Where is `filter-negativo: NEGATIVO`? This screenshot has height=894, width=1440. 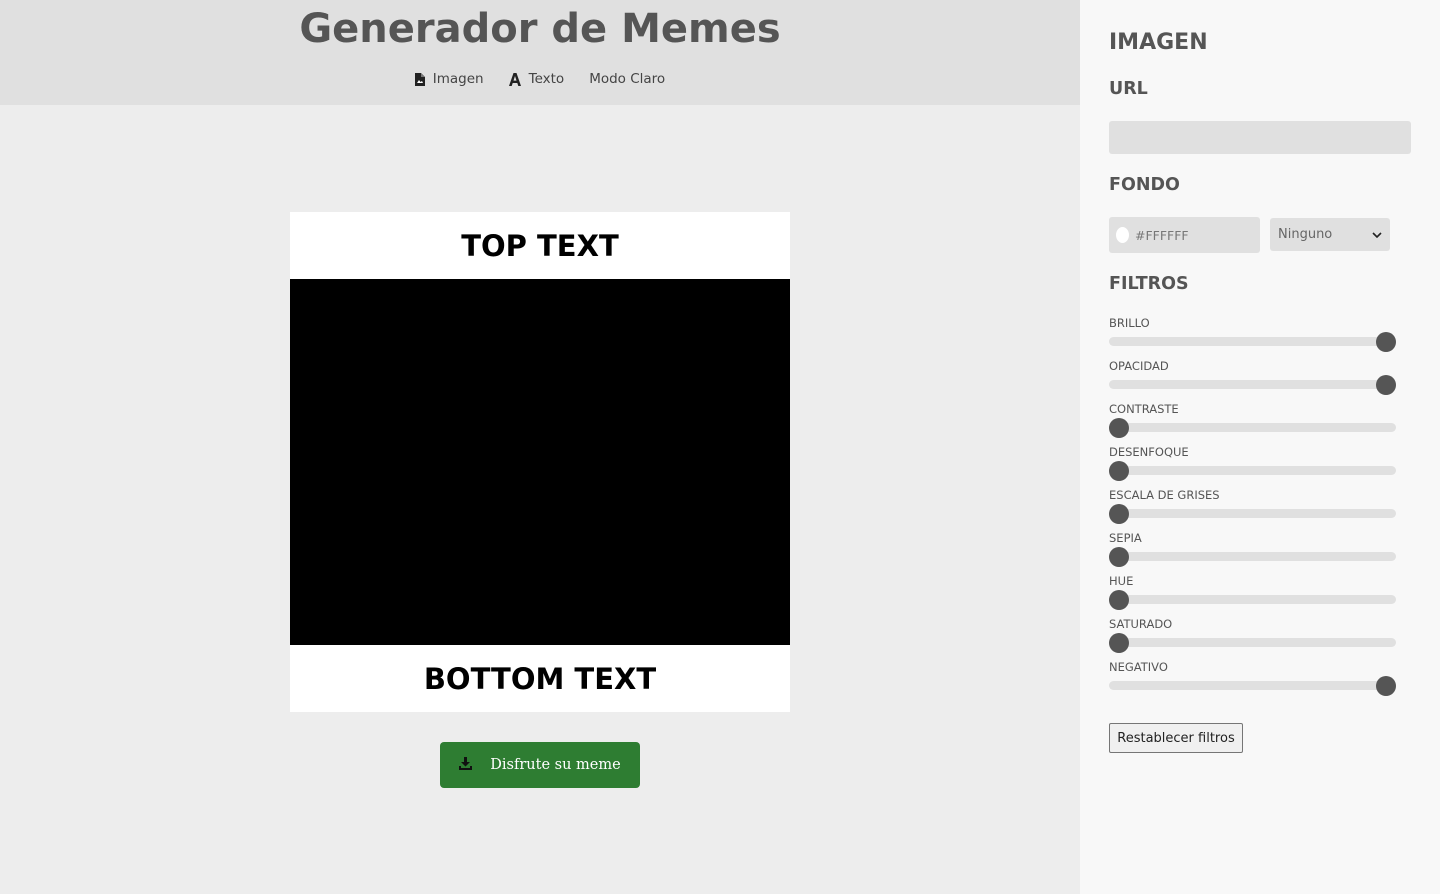
filter-negativo: NEGATIVO is located at coordinates (1252, 680).